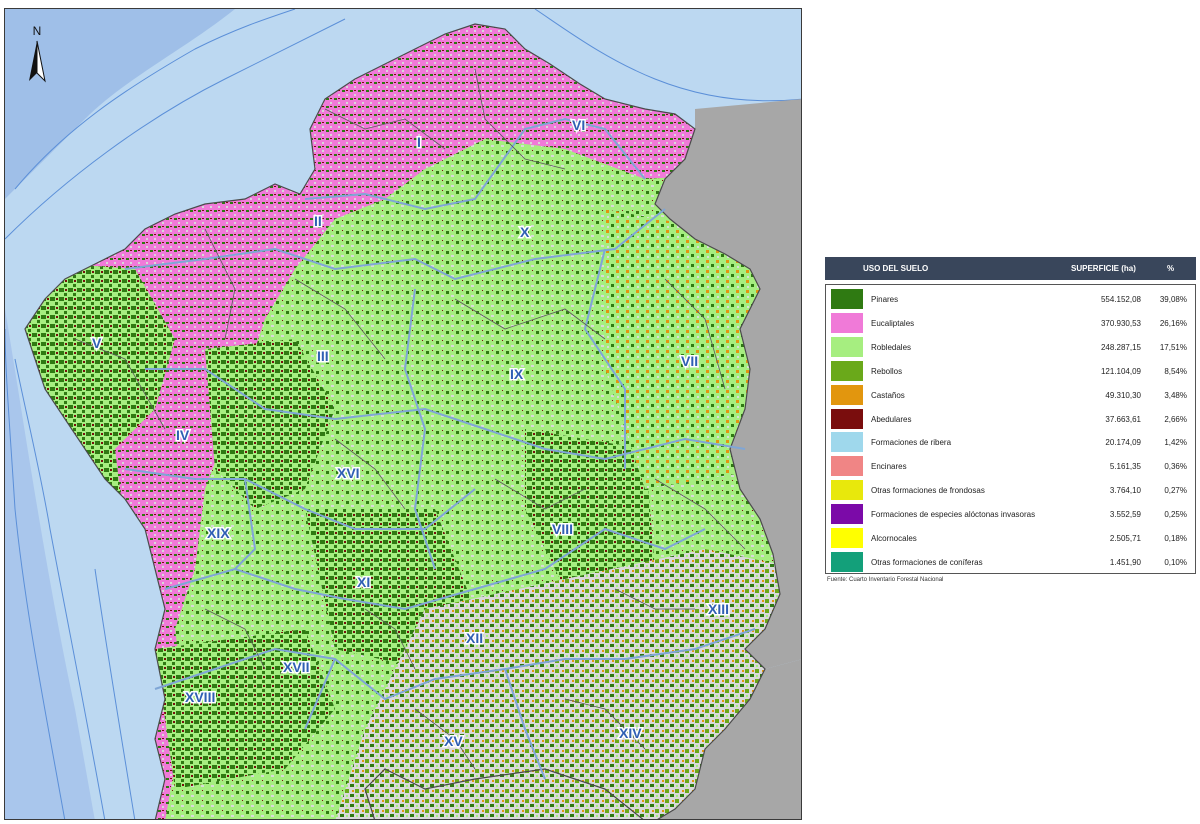 This screenshot has height=824, width=1200. Describe the element at coordinates (1010, 442) in the screenshot. I see `legend-row: Formaciones de ribera 20.174,09 1,42%` at that location.